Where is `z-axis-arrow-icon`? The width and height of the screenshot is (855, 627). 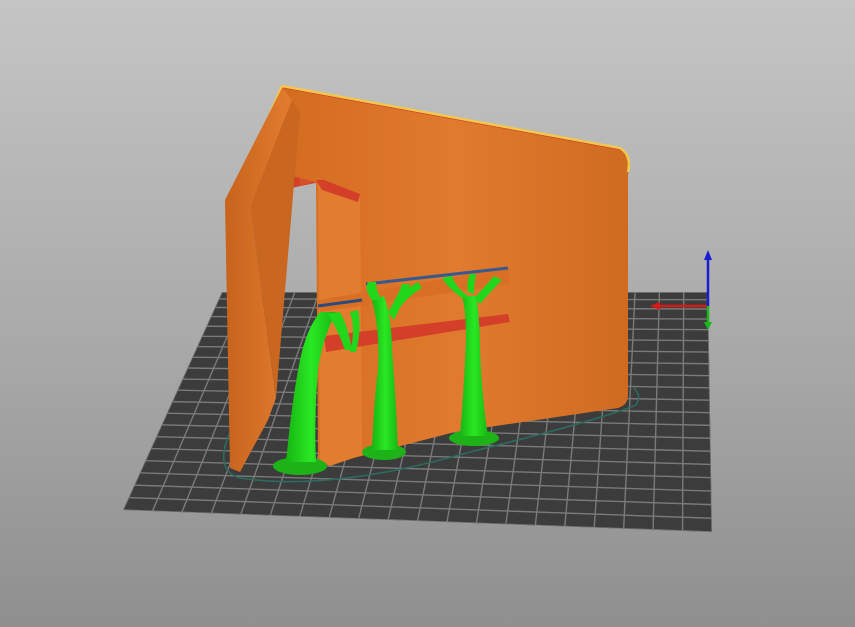
z-axis-arrow-icon is located at coordinates (708, 255).